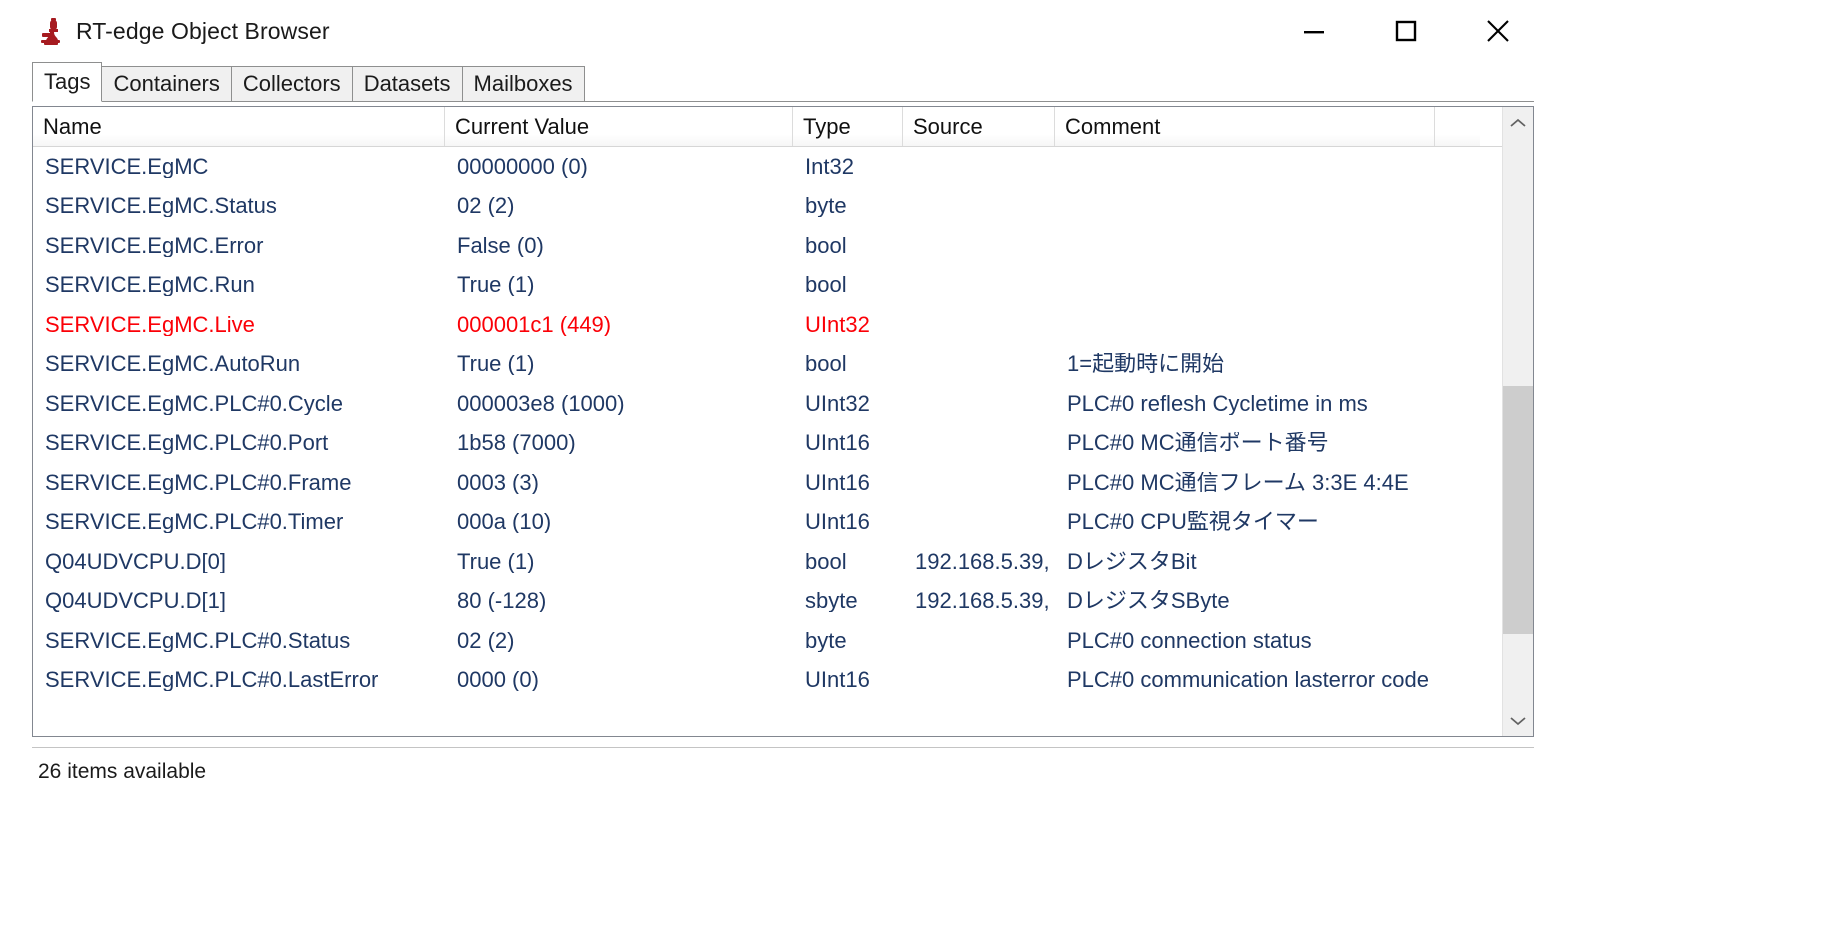 Image resolution: width=1826 pixels, height=942 pixels. What do you see at coordinates (498, 680) in the screenshot?
I see `cell-current-value: 0000 (0)` at bounding box center [498, 680].